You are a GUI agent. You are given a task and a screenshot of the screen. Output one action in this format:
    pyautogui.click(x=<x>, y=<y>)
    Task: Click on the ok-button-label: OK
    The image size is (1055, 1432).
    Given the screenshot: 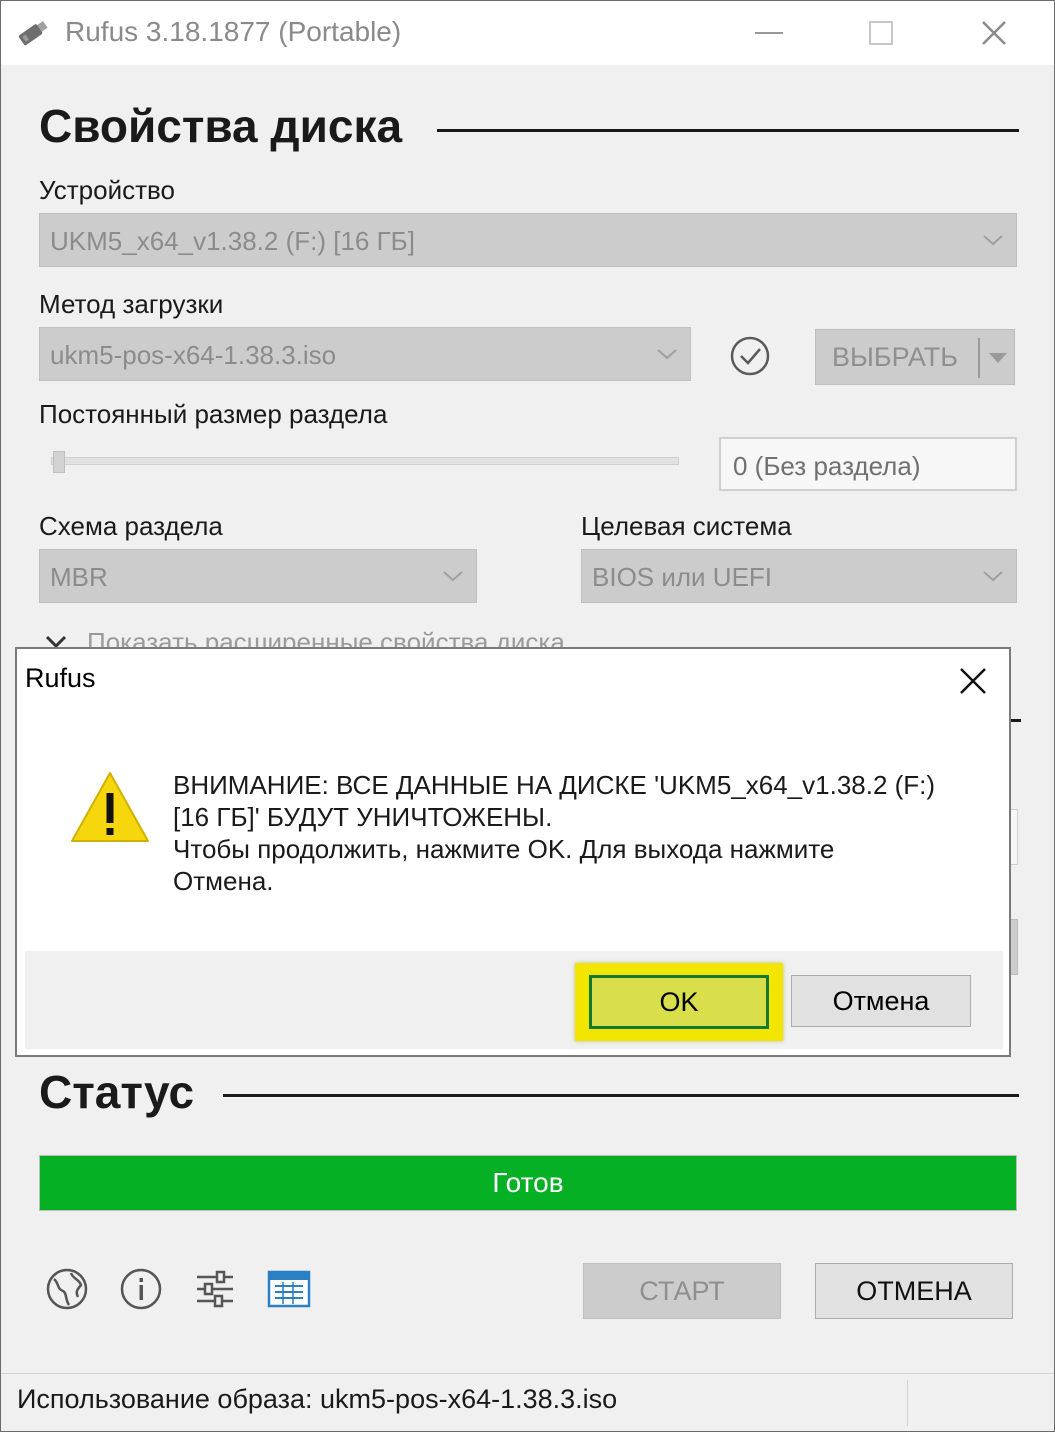 What is the action you would take?
    pyautogui.click(x=679, y=1001)
    